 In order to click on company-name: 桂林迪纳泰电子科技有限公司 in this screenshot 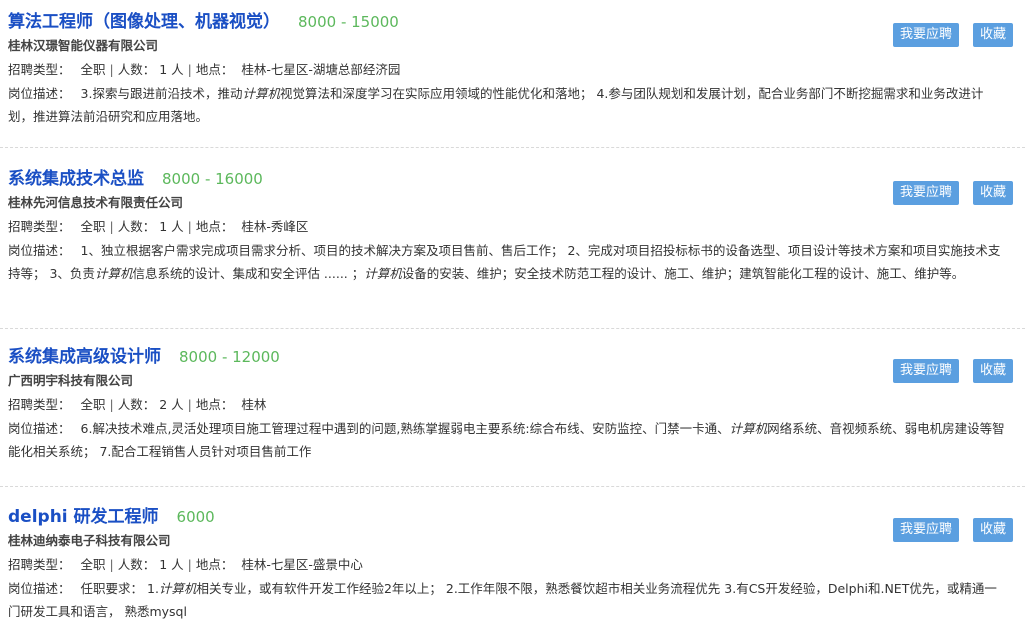, I will do `click(89, 540)`.